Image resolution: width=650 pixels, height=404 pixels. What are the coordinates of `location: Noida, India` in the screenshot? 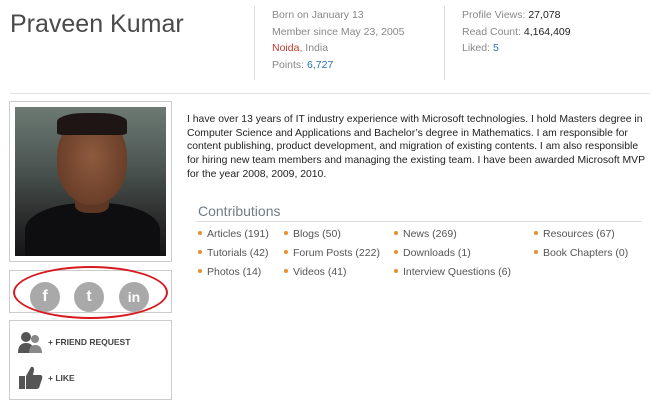 It's located at (338, 48).